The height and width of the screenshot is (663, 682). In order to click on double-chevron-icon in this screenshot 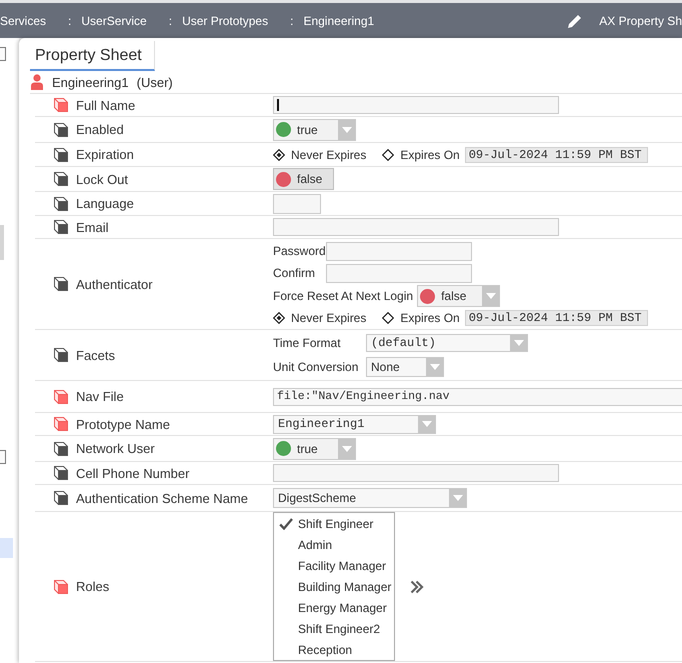, I will do `click(417, 587)`.